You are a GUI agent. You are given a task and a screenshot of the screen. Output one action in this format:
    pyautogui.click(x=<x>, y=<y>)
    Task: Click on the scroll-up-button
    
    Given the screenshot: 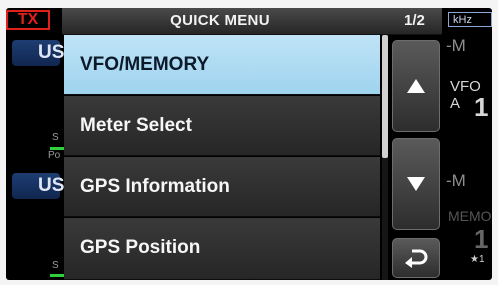 What is the action you would take?
    pyautogui.click(x=416, y=86)
    